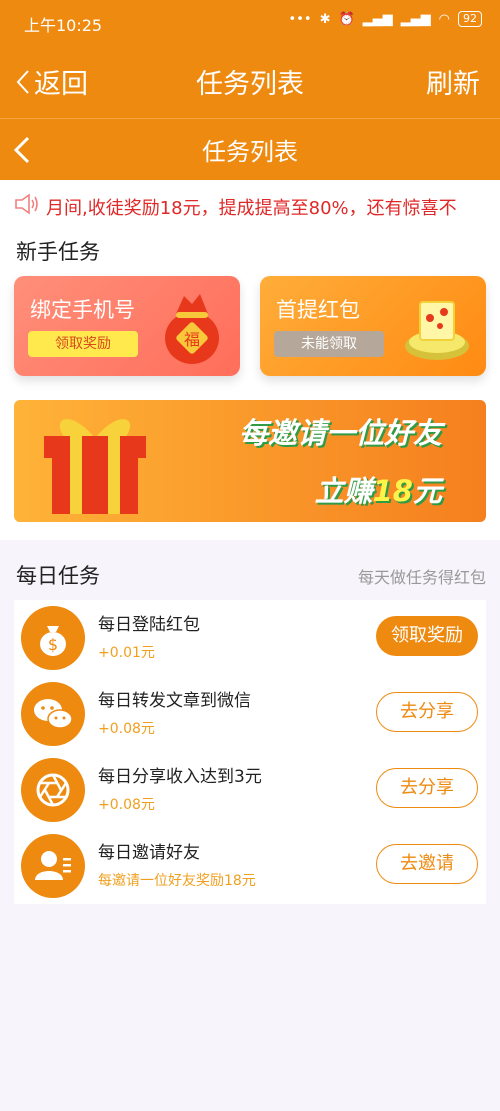  What do you see at coordinates (373, 326) in the screenshot?
I see `first-withdraw-card: 首提红包 未能领取` at bounding box center [373, 326].